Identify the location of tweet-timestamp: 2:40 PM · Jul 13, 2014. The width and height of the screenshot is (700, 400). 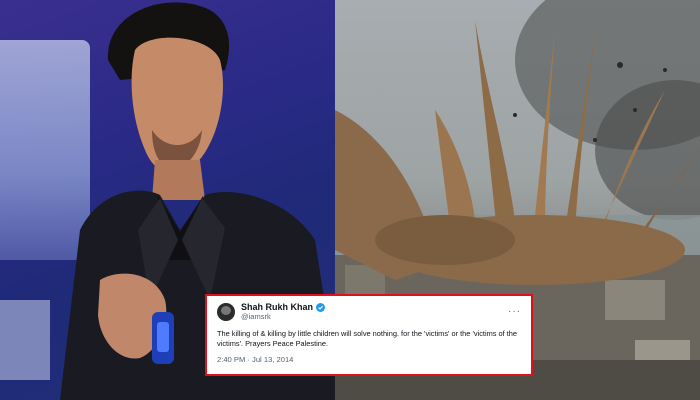
(369, 359).